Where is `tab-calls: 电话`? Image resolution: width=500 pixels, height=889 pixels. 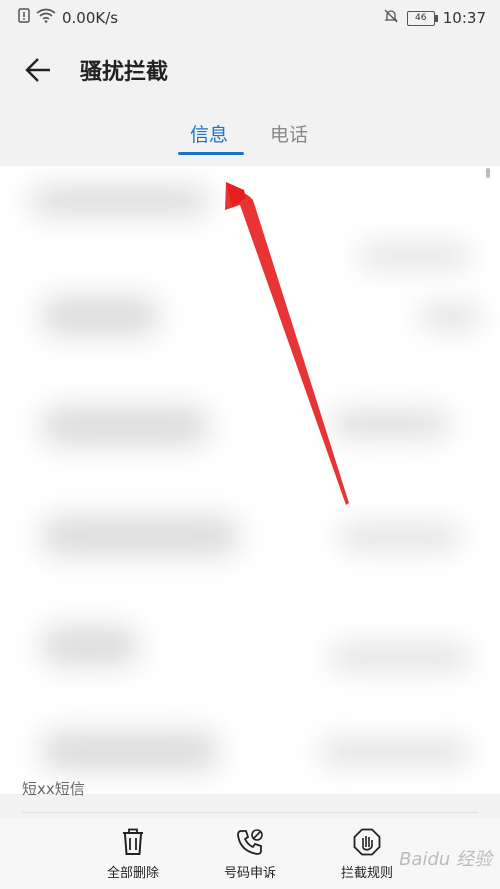 tab-calls: 电话 is located at coordinates (289, 133).